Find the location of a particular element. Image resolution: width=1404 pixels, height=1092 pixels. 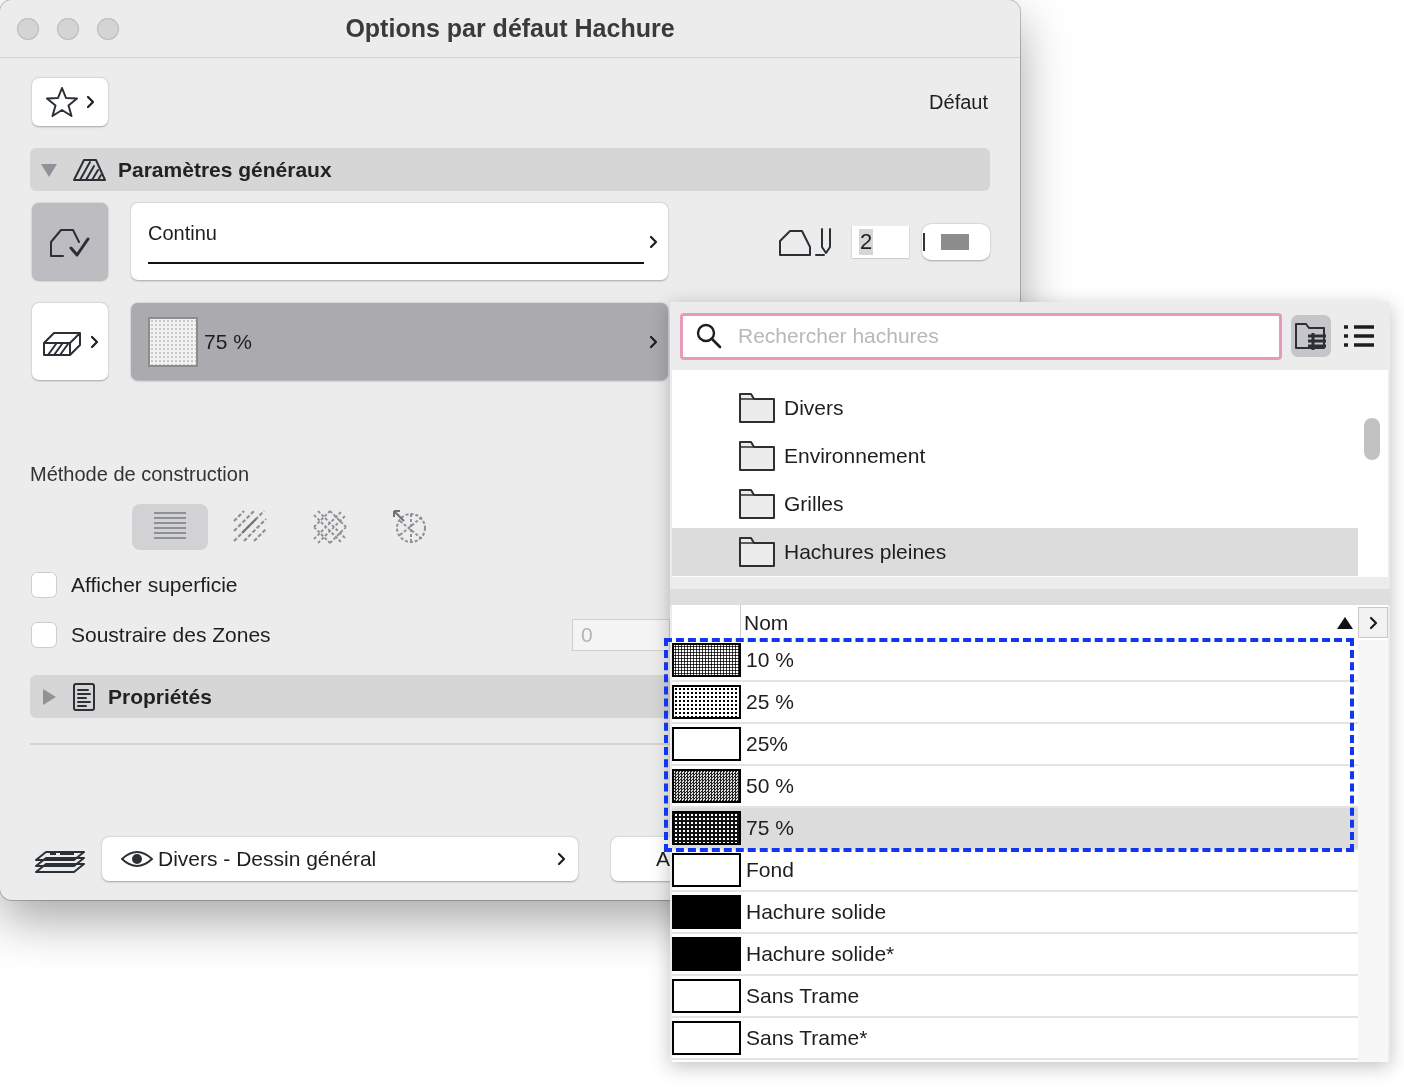

favorites-button is located at coordinates (70, 102).